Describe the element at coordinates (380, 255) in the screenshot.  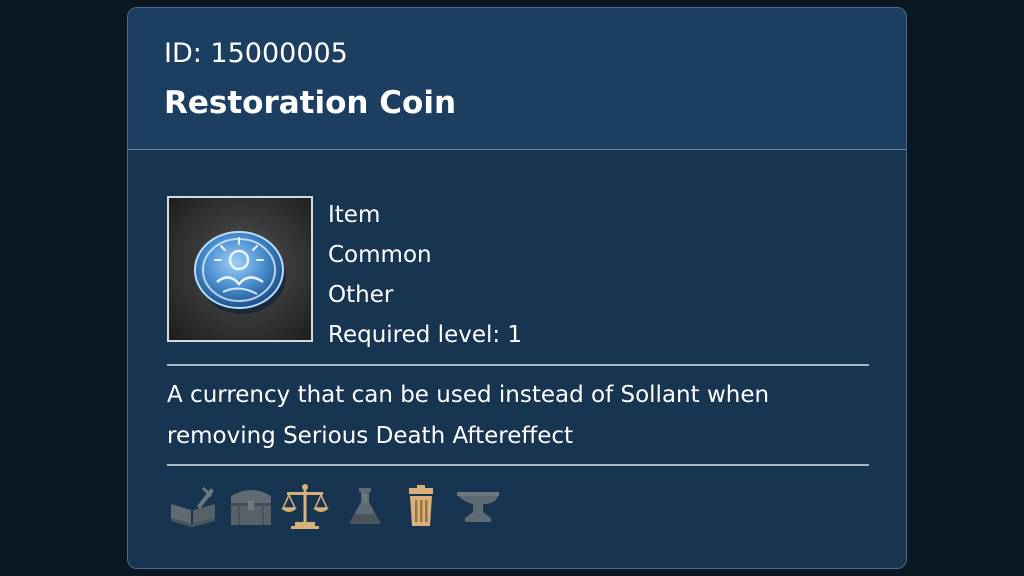
I see `item-rarity: Common` at that location.